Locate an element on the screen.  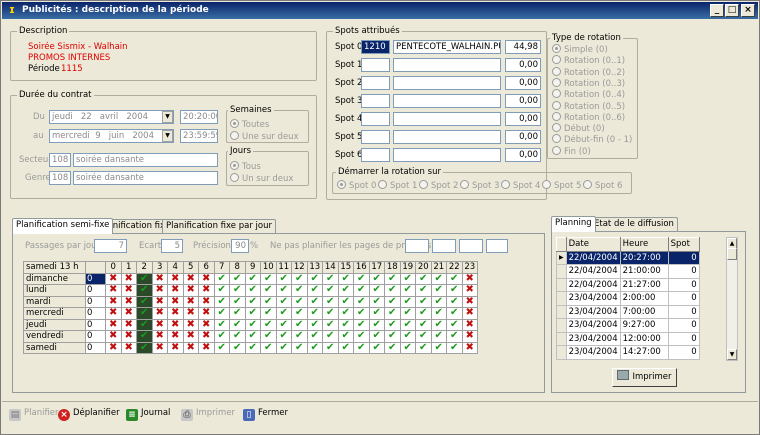
spot-code-field: 1210 is located at coordinates (375, 47).